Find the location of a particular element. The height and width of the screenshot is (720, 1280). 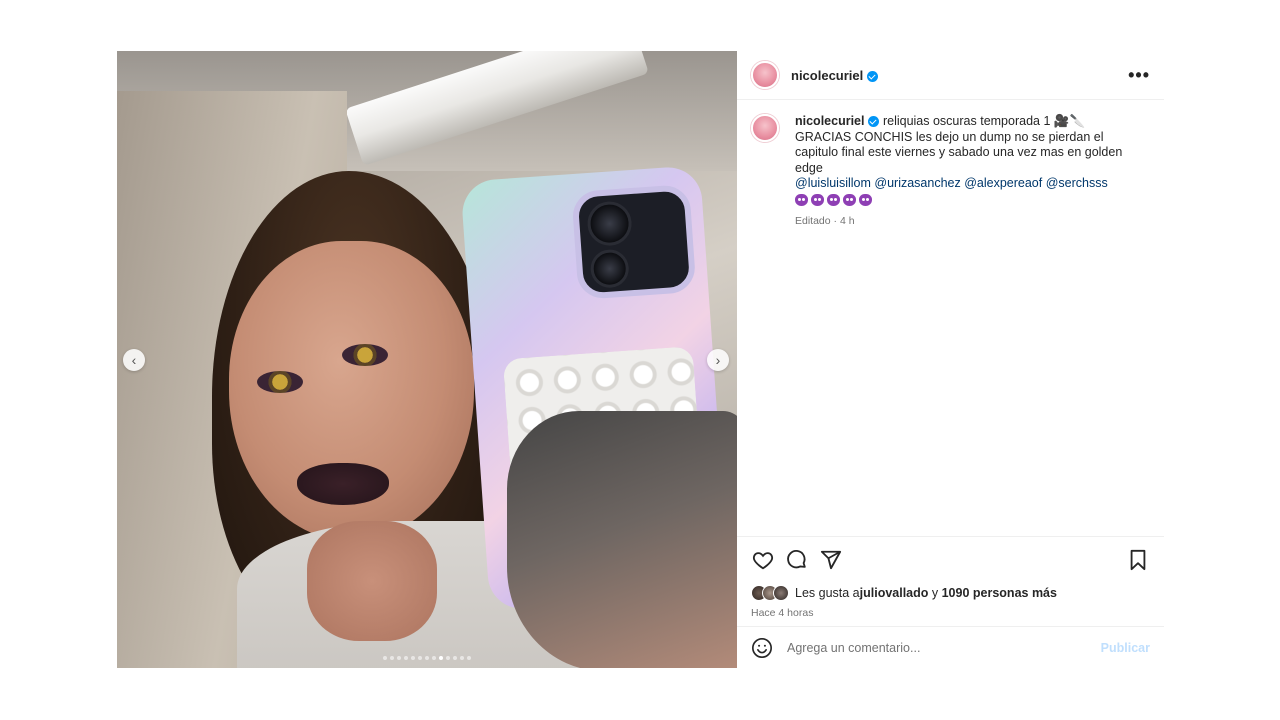

liker-username: juliovallado is located at coordinates (894, 593).